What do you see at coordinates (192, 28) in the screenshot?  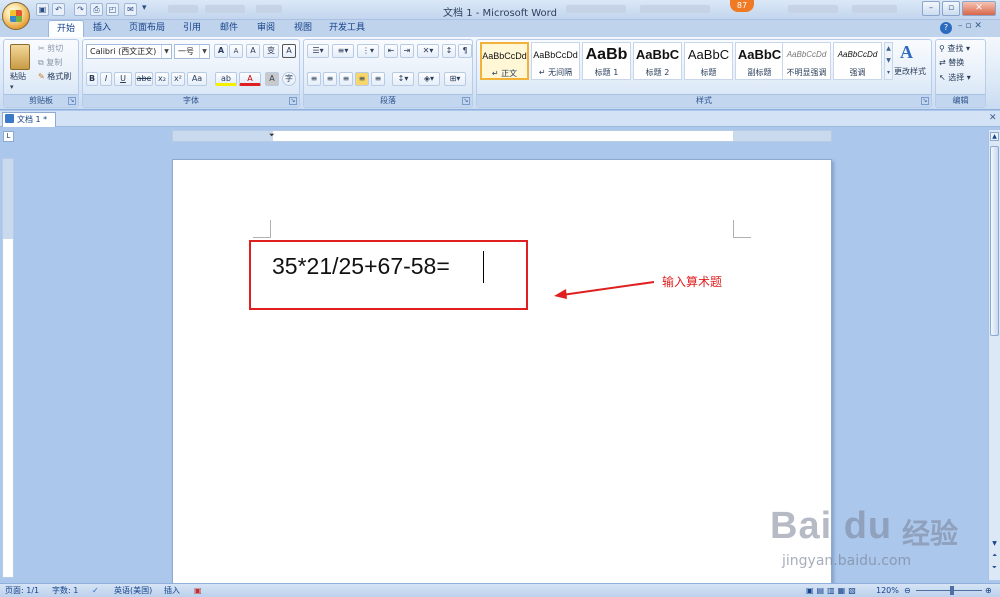 I see `tab-references: 引用` at bounding box center [192, 28].